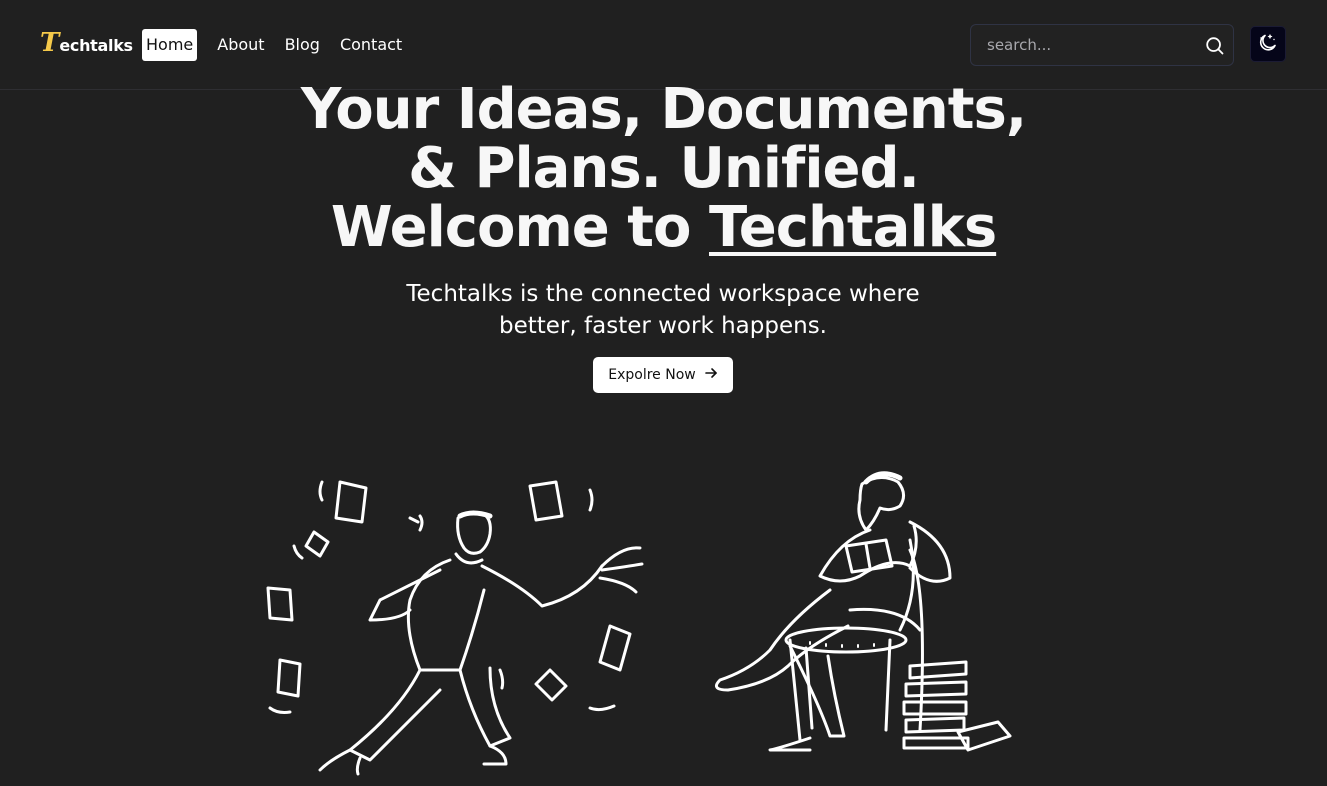  What do you see at coordinates (96, 45) in the screenshot?
I see `logo-text: echtalks` at bounding box center [96, 45].